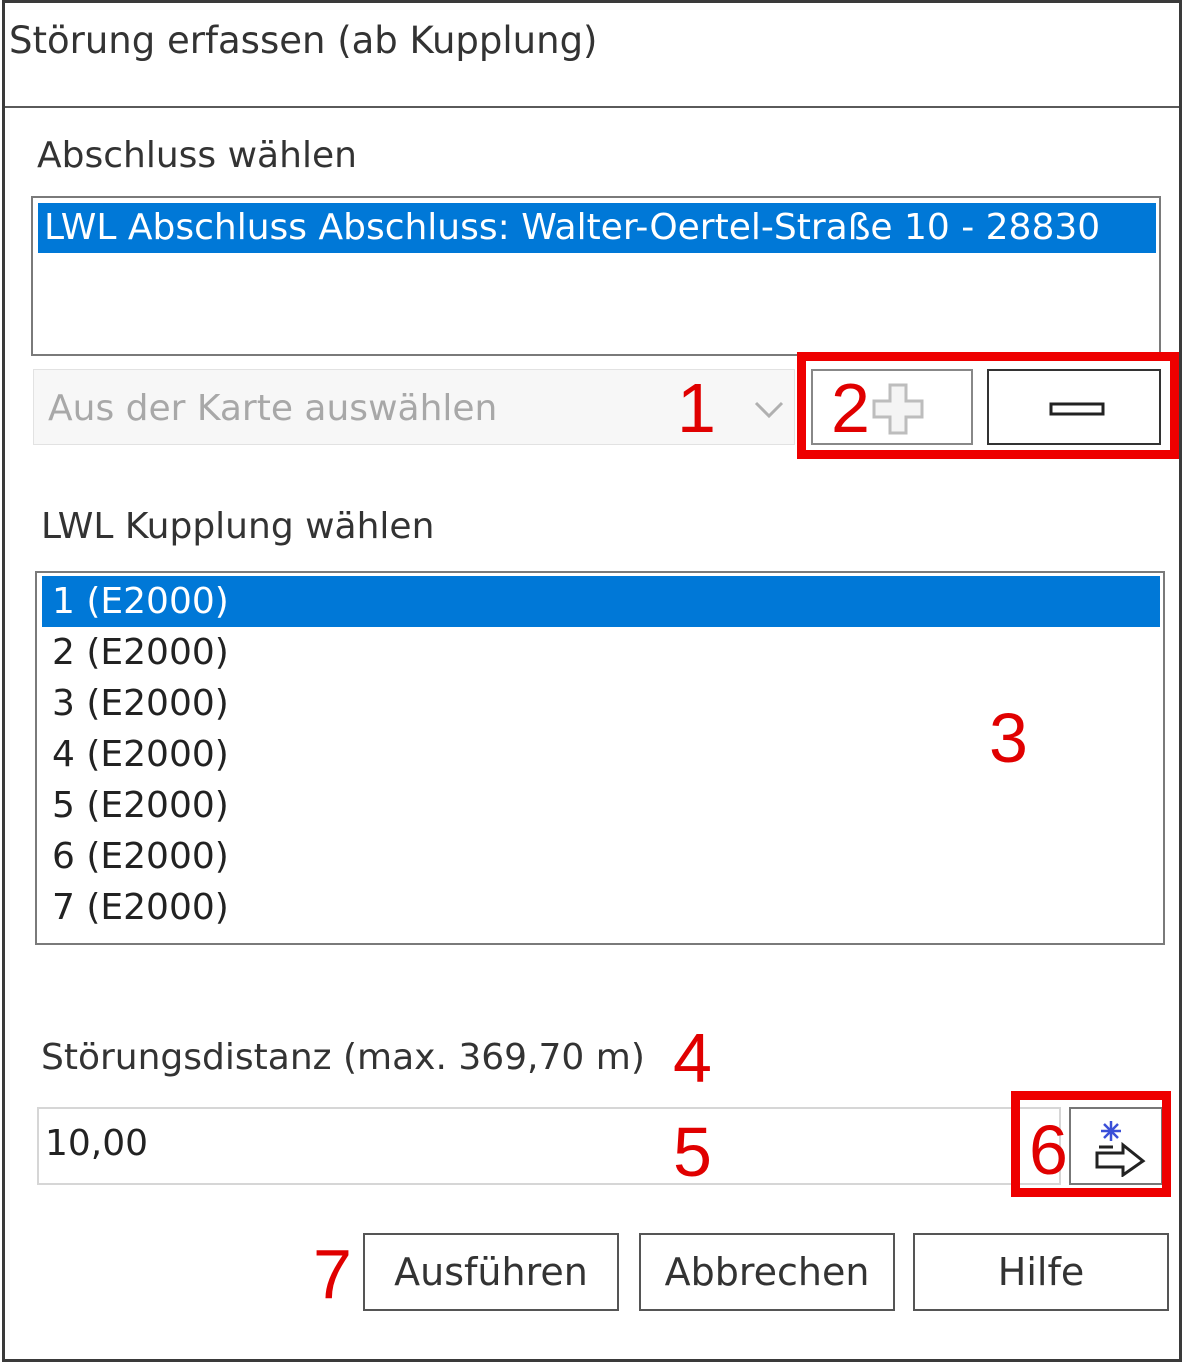  What do you see at coordinates (332, 1274) in the screenshot?
I see `annotation-7: 7` at bounding box center [332, 1274].